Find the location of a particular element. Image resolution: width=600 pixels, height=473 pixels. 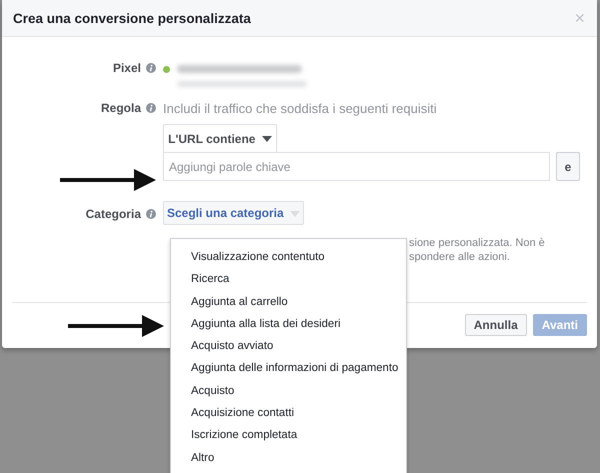

field-label: Categoria is located at coordinates (113, 214).